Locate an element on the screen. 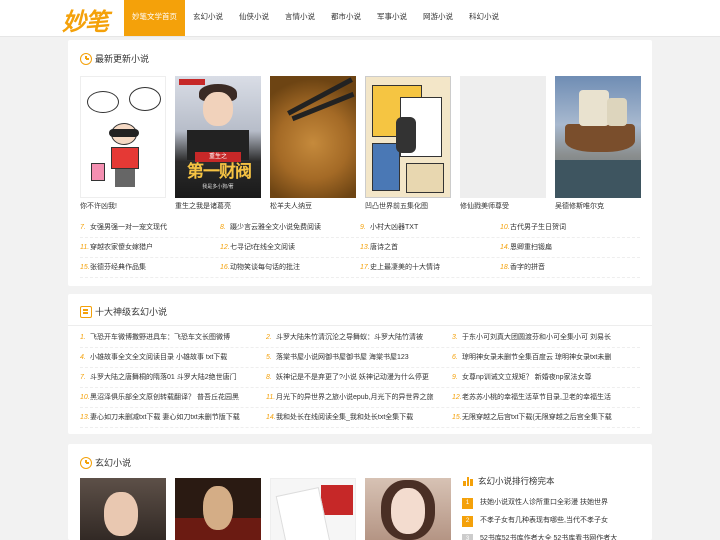 Image resolution: width=720 pixels, height=540 pixels. list-item: 8. 蹑少言云雅全文小说免费阅读 is located at coordinates (290, 227).